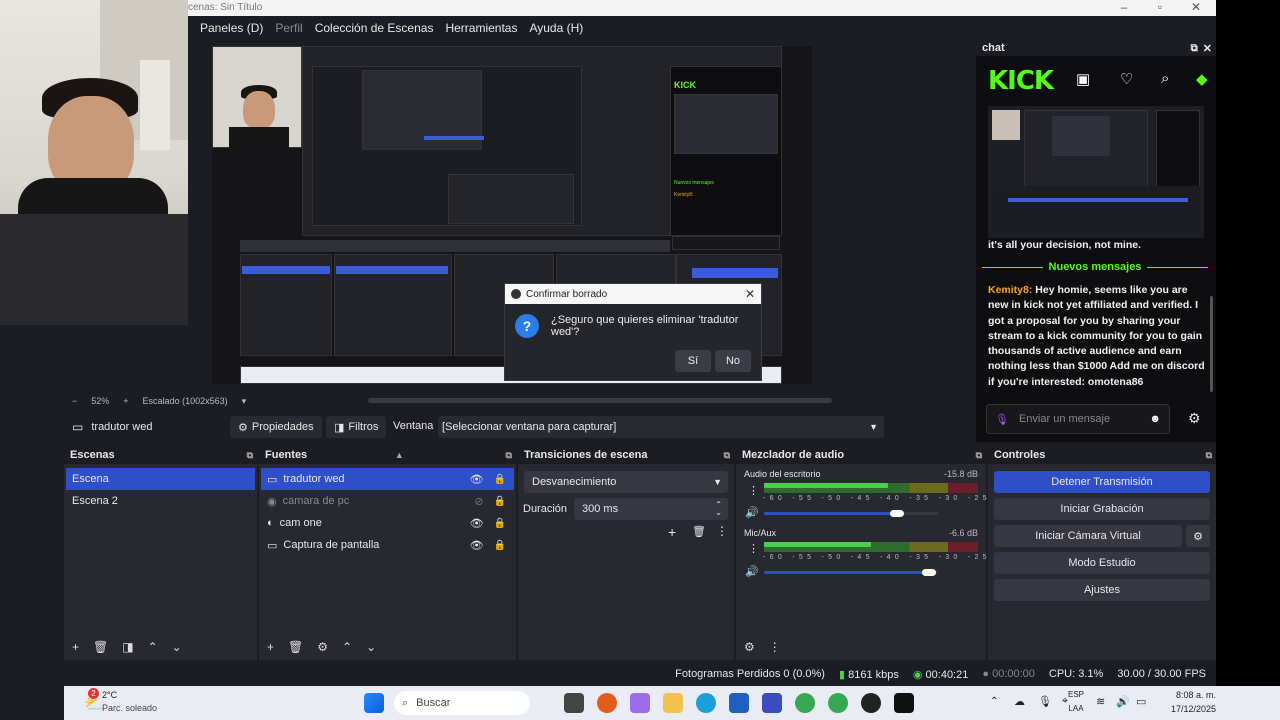 This screenshot has width=1280, height=720. What do you see at coordinates (481, 28) in the screenshot?
I see `menu-herramientas: Herramientas` at bounding box center [481, 28].